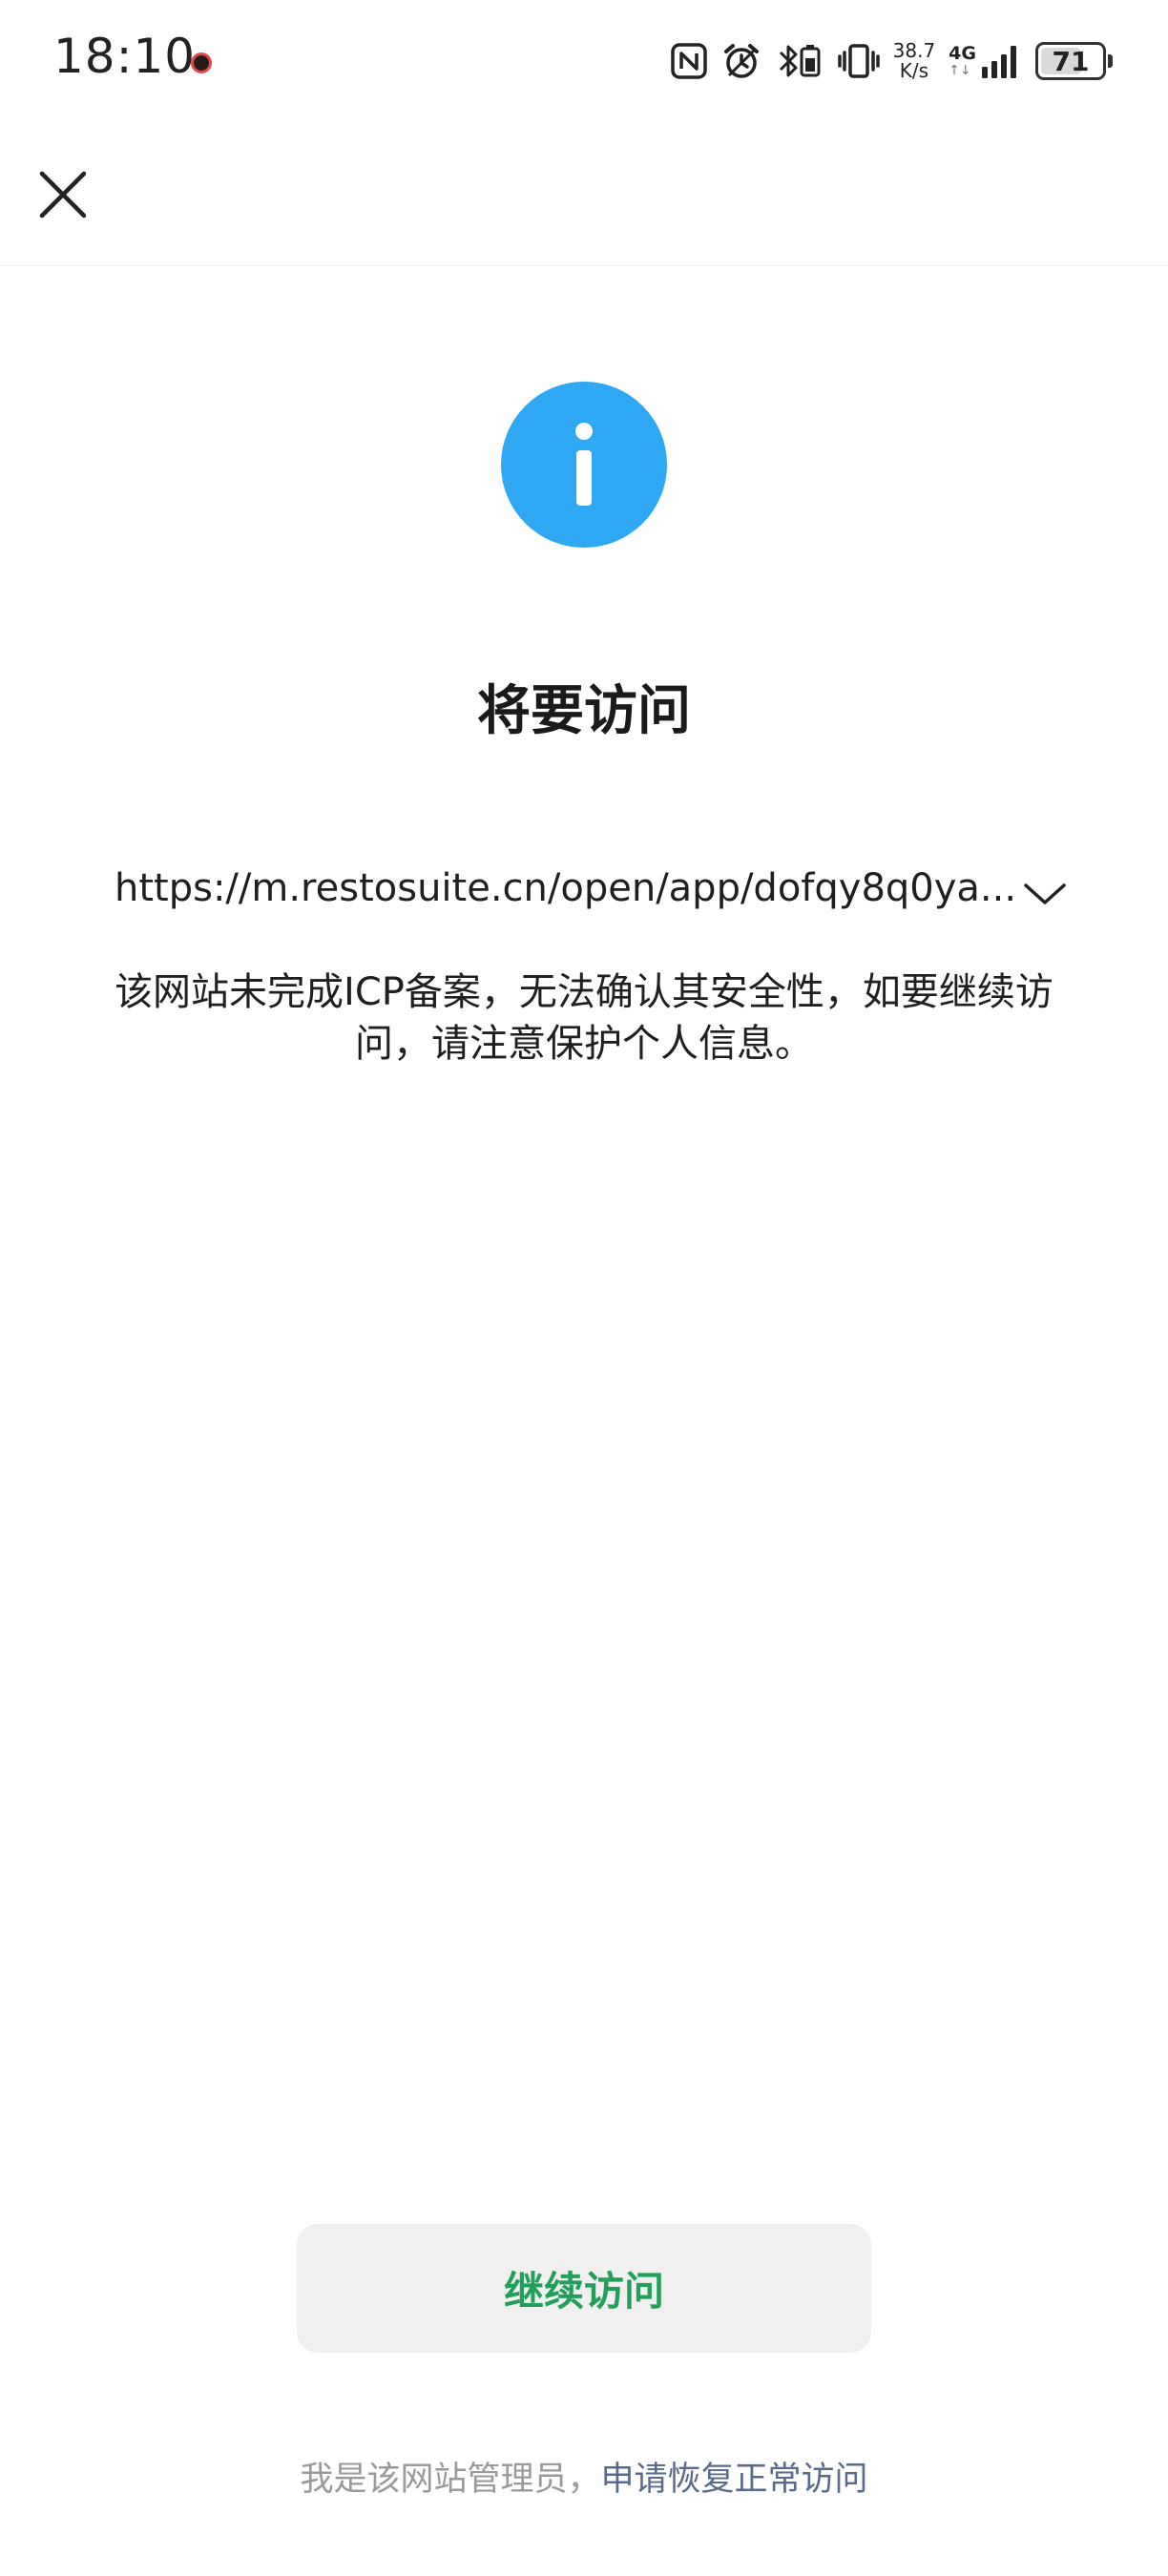 This screenshot has width=1168, height=2576. What do you see at coordinates (734, 2480) in the screenshot?
I see `request-restore-link: 申请恢复正常访问` at bounding box center [734, 2480].